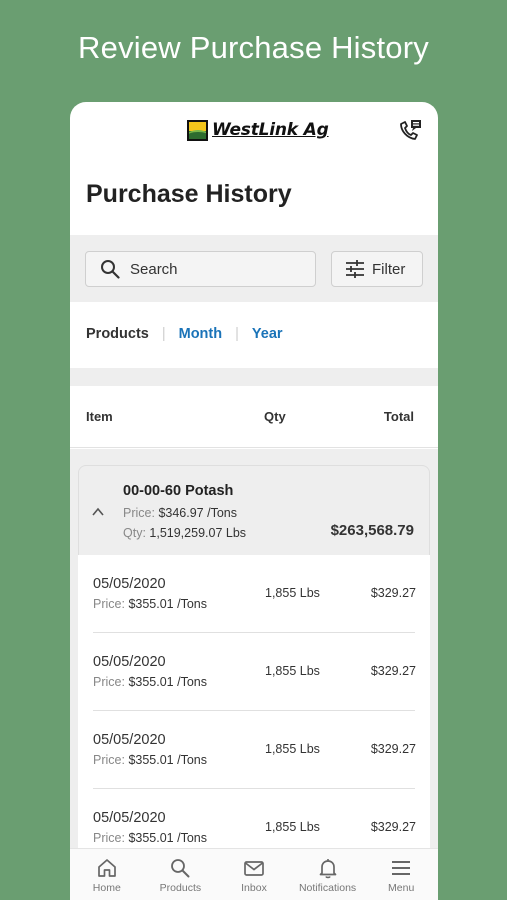 This screenshot has width=507, height=900. What do you see at coordinates (254, 417) in the screenshot?
I see `table-header: Item Qty Total` at bounding box center [254, 417].